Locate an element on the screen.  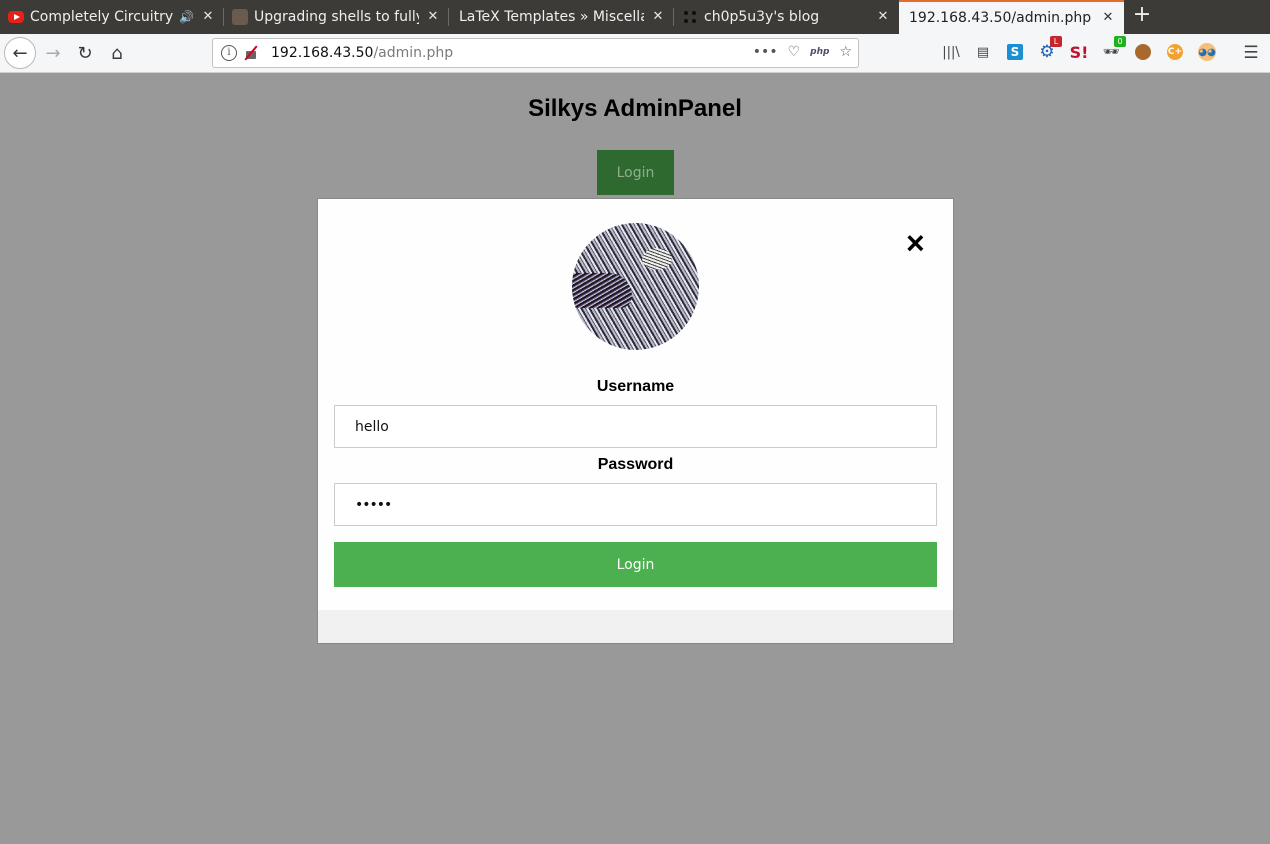
youtube-icon is located at coordinates (16, 17).